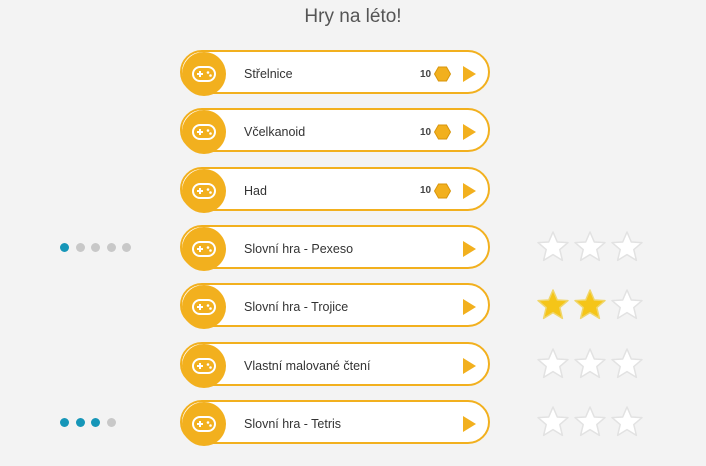  I want to click on game-row: Slovní hra - Tetris, so click(335, 422).